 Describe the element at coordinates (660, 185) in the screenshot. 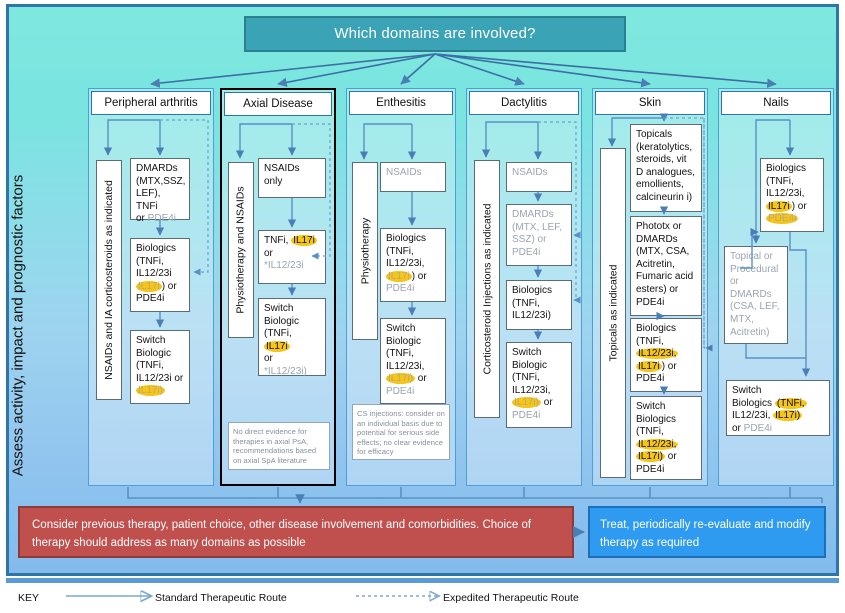

I see `box-line: emollients,` at that location.